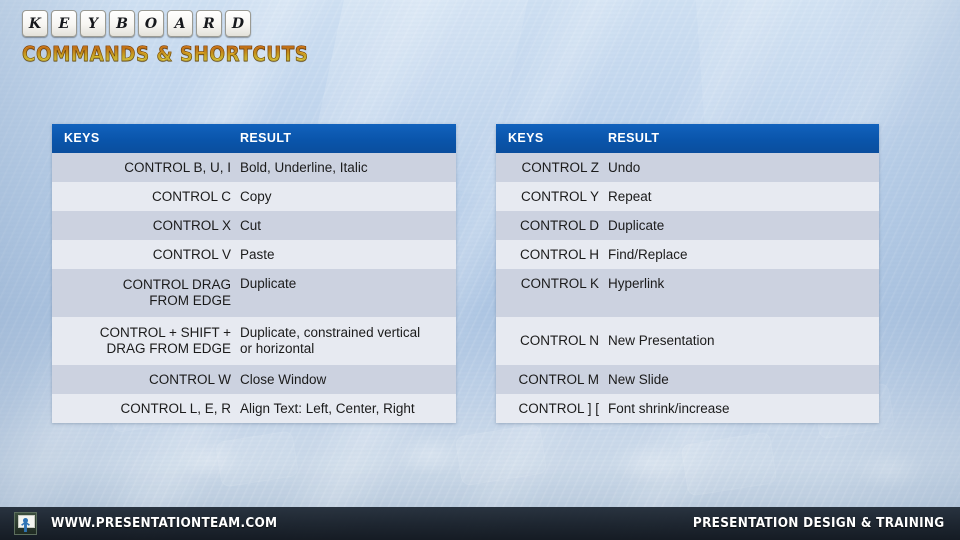 This screenshot has width=960, height=540. What do you see at coordinates (209, 23) in the screenshot?
I see `keycap: R` at bounding box center [209, 23].